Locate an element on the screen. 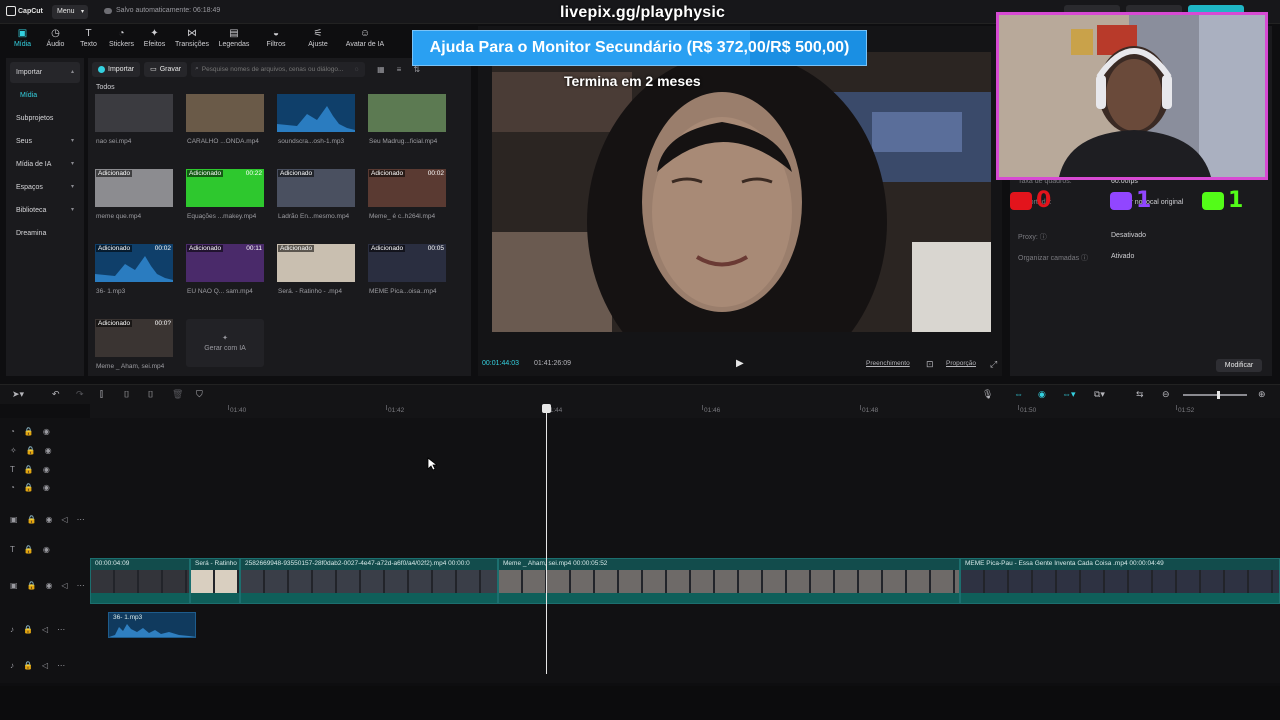  media-thumbnail: Adicionado 00:22 is located at coordinates (225, 188).